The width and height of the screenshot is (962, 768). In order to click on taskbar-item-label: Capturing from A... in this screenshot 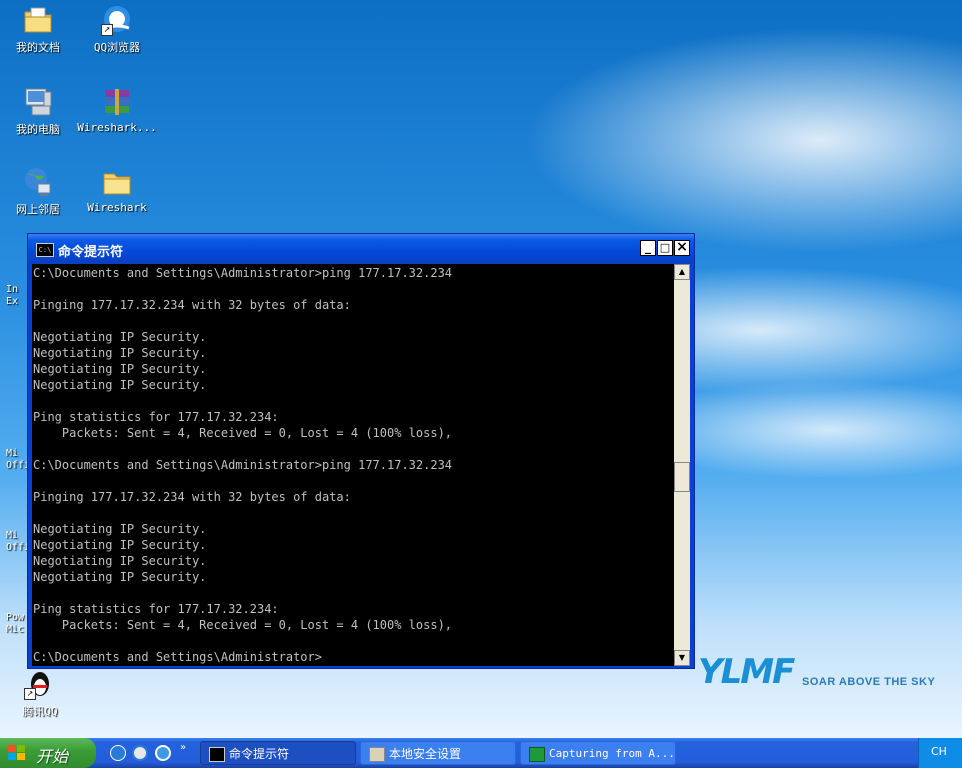, I will do `click(612, 753)`.